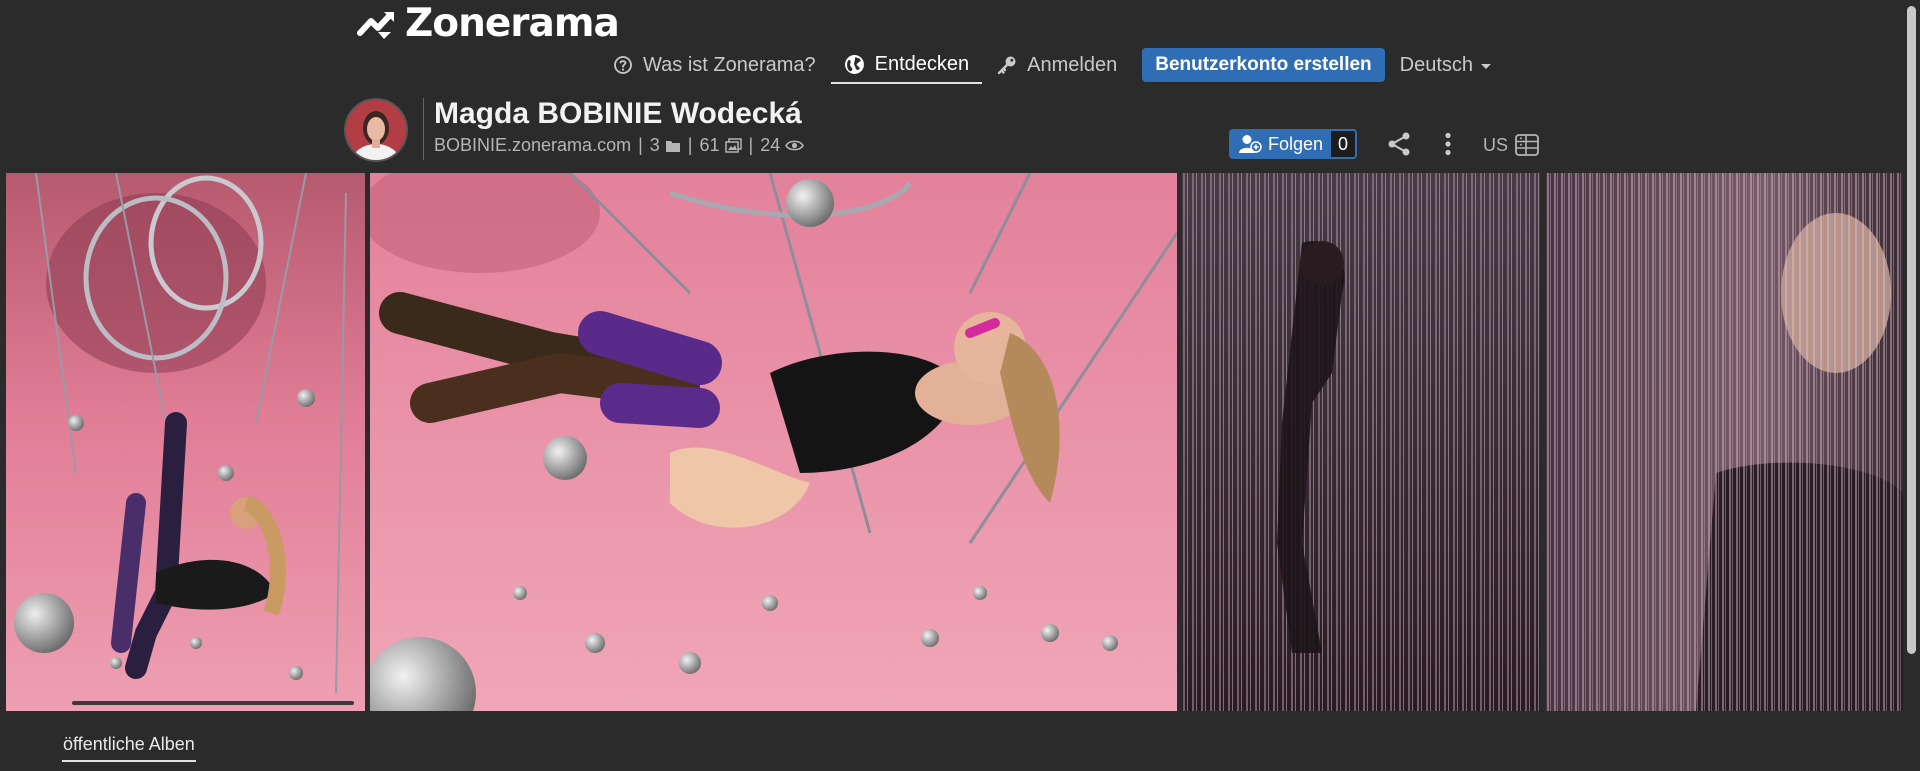  I want to click on photo-count: 61, so click(709, 145).